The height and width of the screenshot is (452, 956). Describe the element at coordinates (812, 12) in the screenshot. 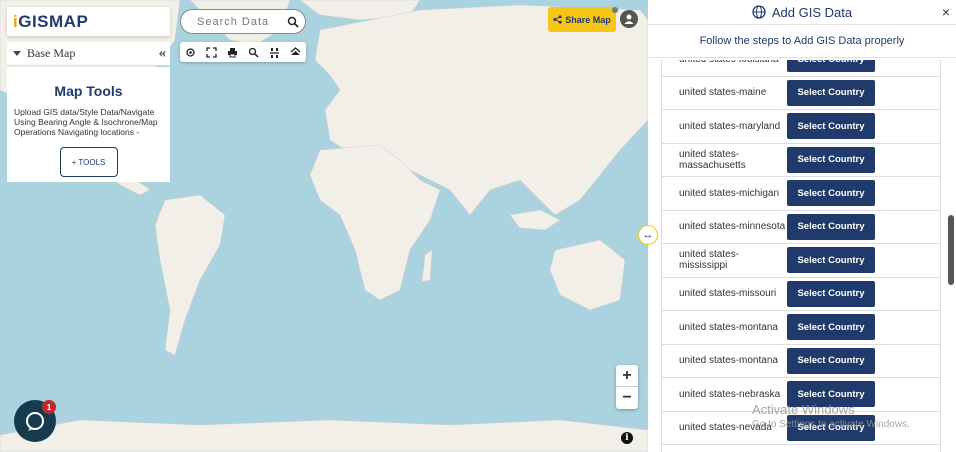

I see `panel-title: Add GIS Data` at that location.